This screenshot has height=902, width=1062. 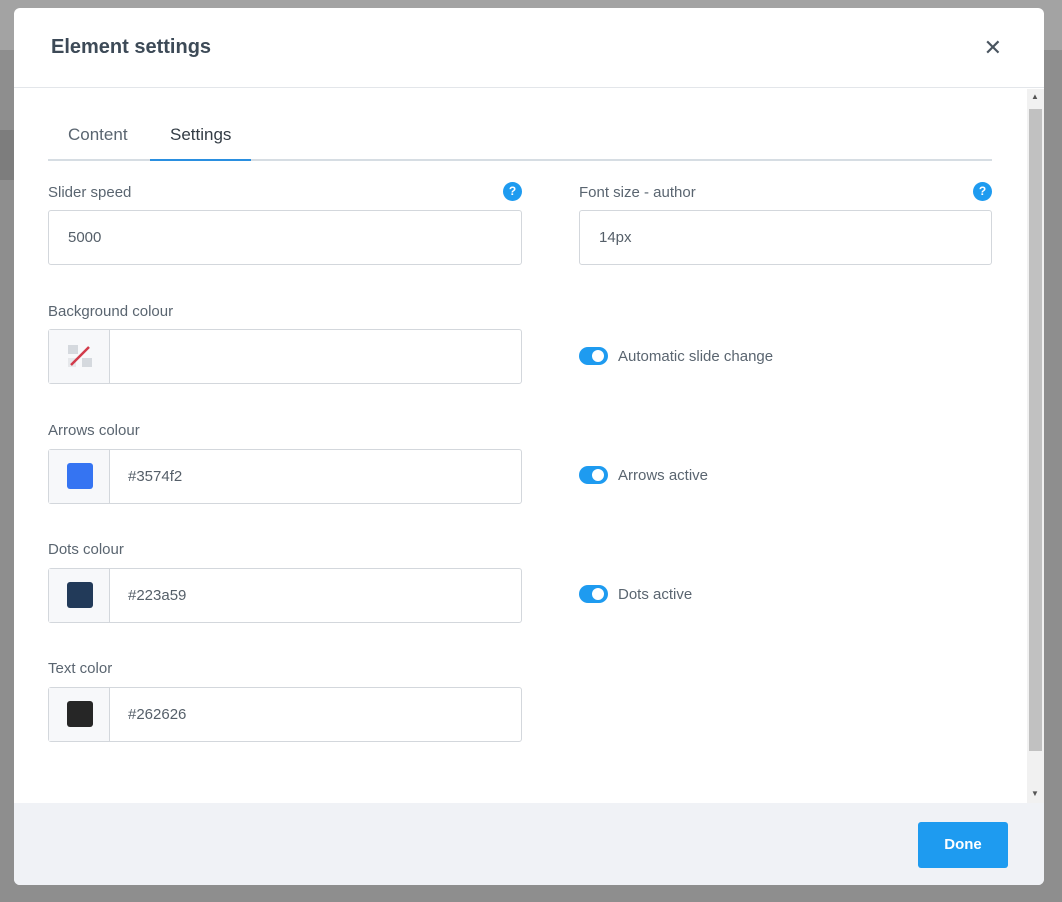 I want to click on scroll-down-icon: ▼, so click(x=1035, y=793).